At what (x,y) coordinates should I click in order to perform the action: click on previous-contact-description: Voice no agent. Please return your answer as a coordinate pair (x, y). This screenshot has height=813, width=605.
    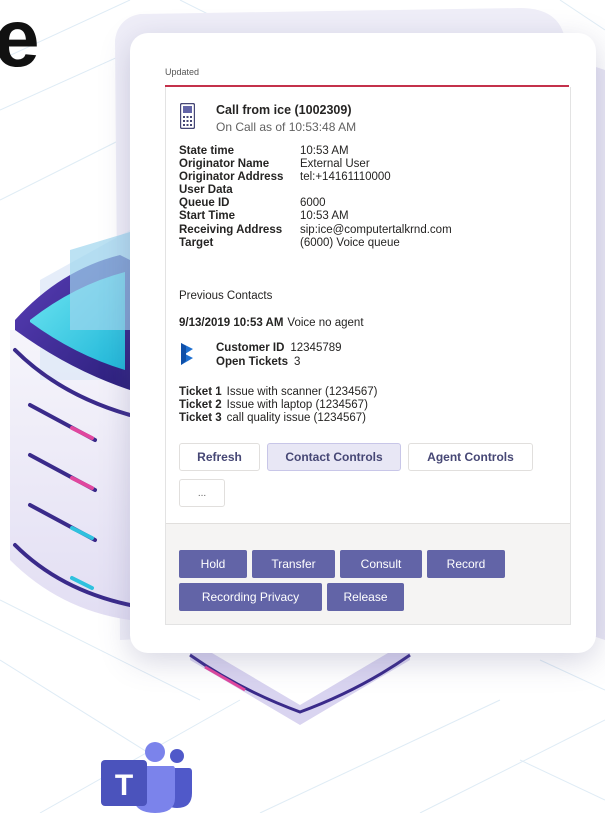
    Looking at the image, I should click on (325, 323).